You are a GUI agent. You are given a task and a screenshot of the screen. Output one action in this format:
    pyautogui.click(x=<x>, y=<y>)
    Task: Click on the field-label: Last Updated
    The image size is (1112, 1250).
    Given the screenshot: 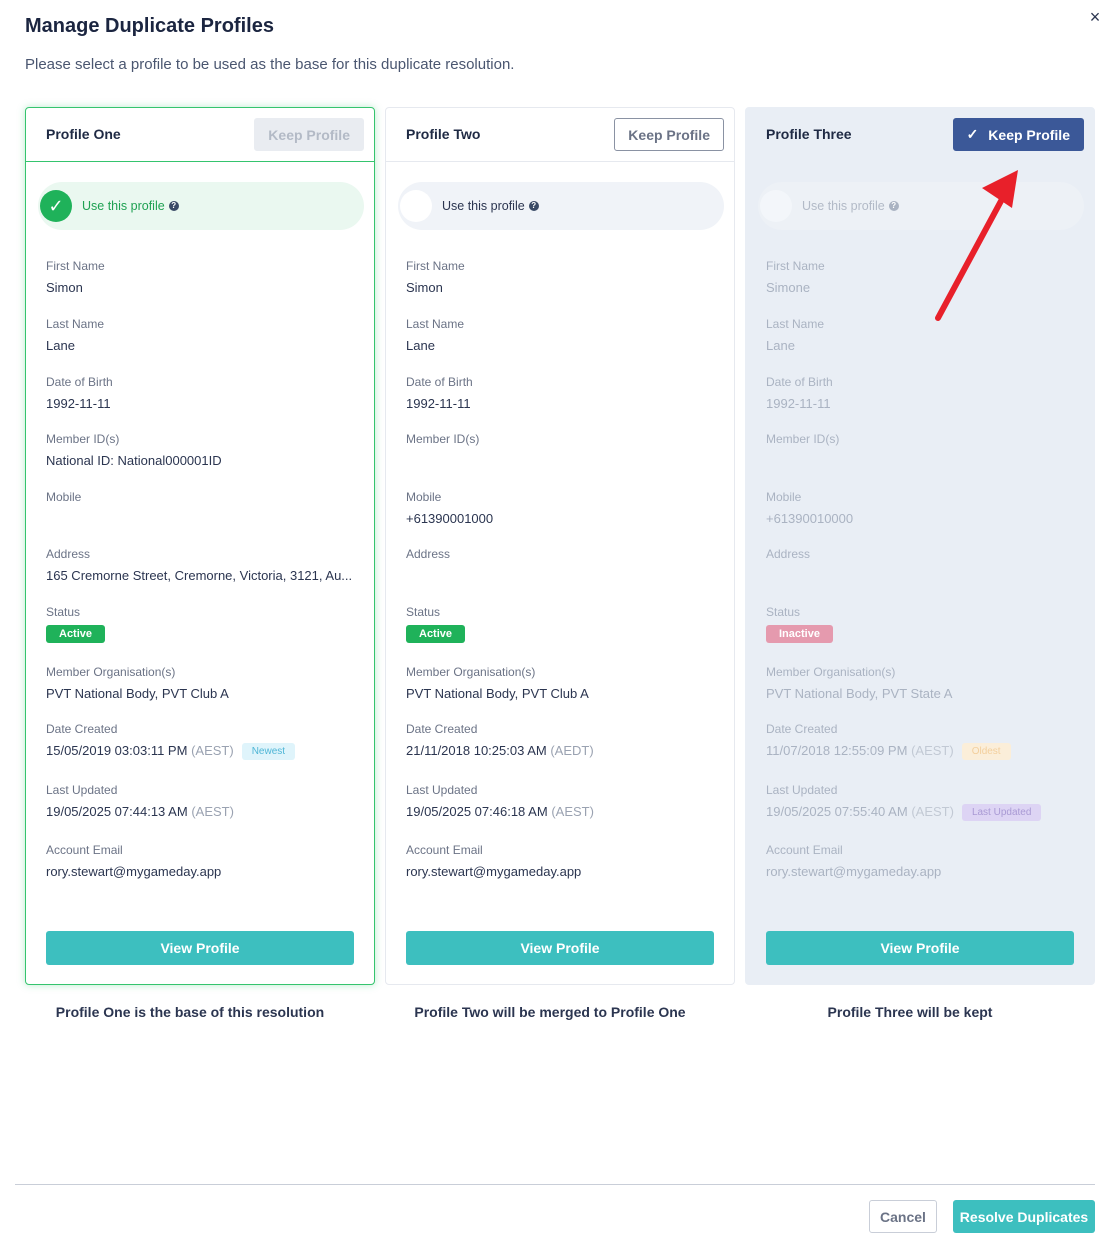 What is the action you would take?
    pyautogui.click(x=442, y=790)
    